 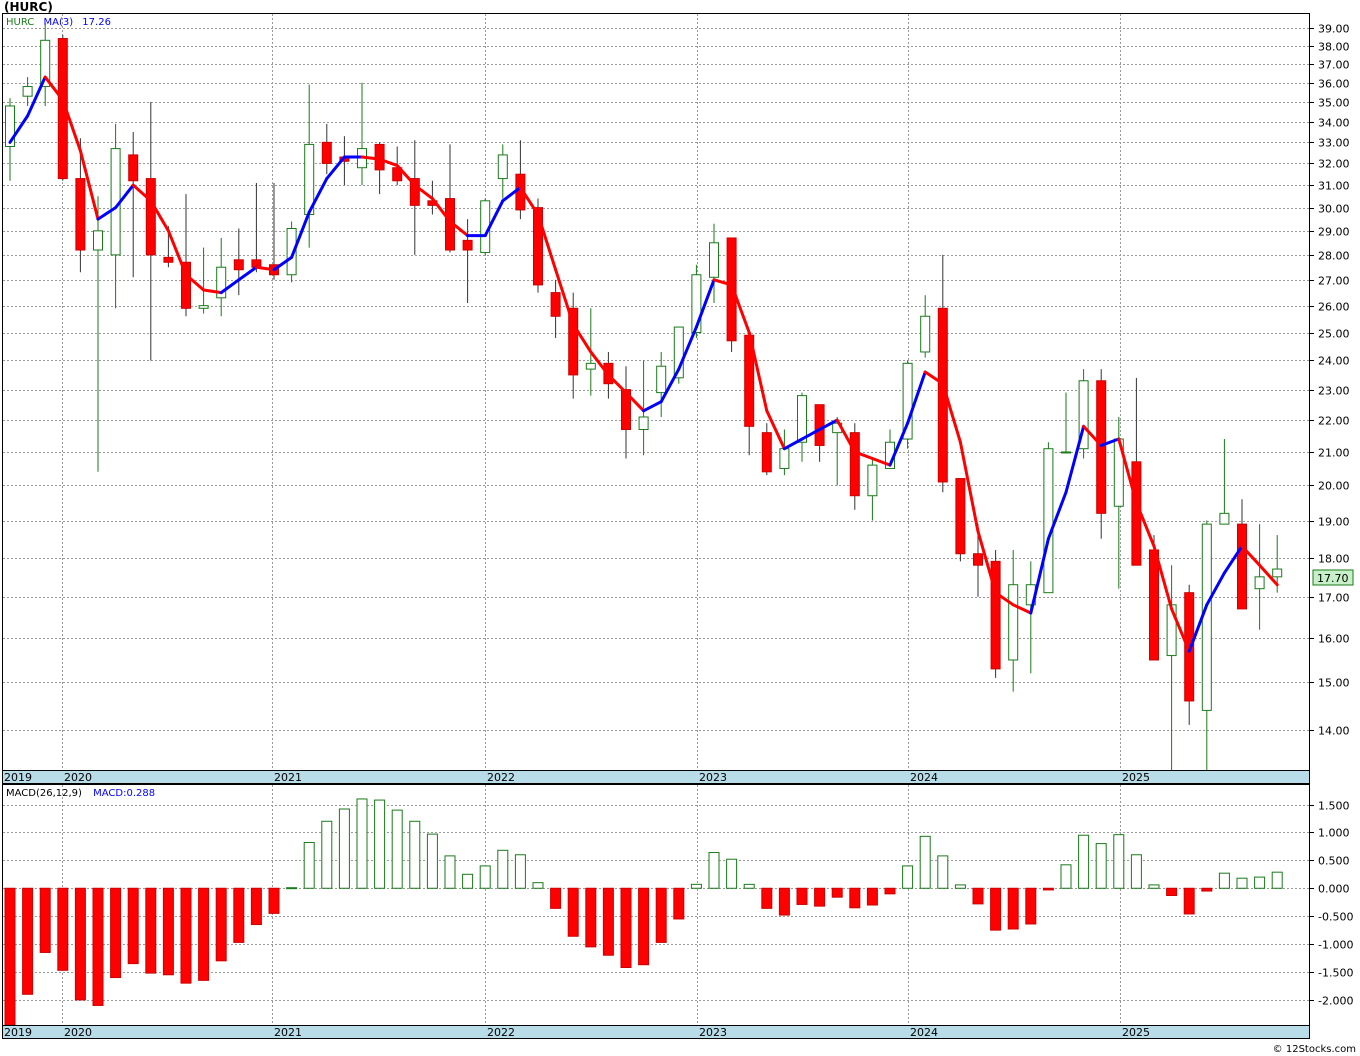 What do you see at coordinates (1334, 209) in the screenshot?
I see `price-tick-label: 30.00` at bounding box center [1334, 209].